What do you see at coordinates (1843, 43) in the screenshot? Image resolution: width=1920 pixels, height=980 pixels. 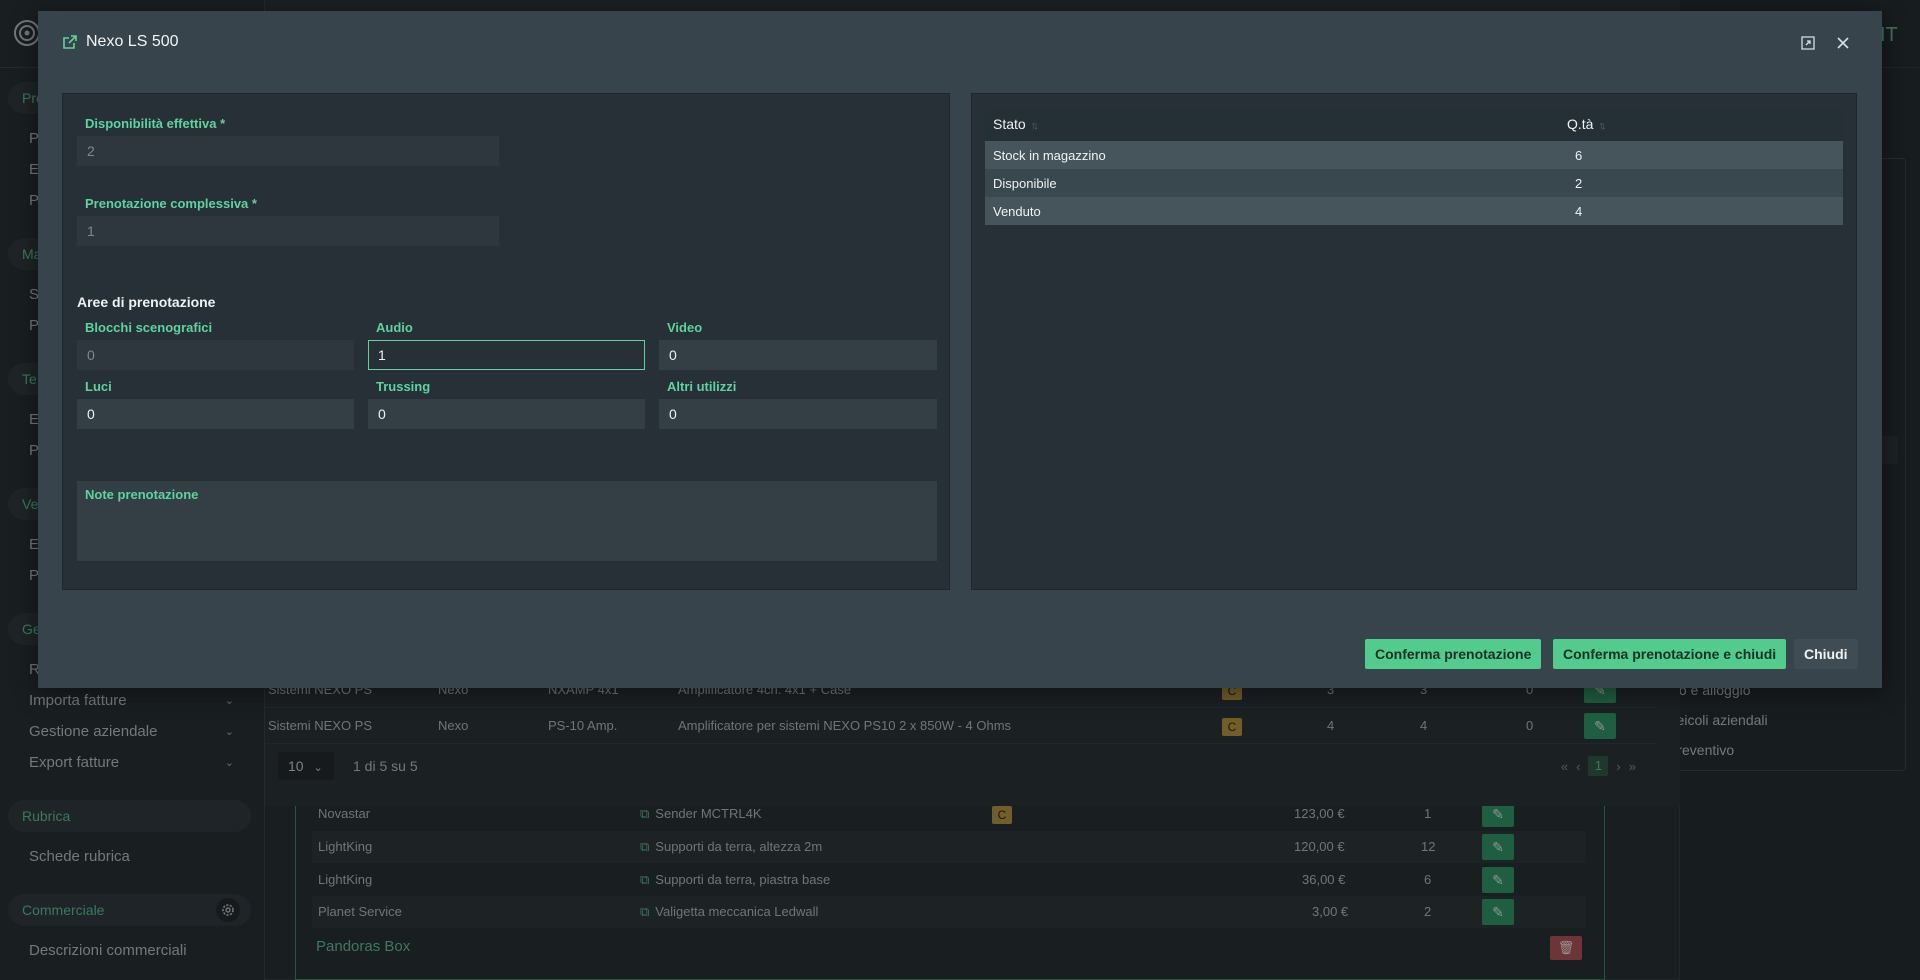 I see `close-icon` at bounding box center [1843, 43].